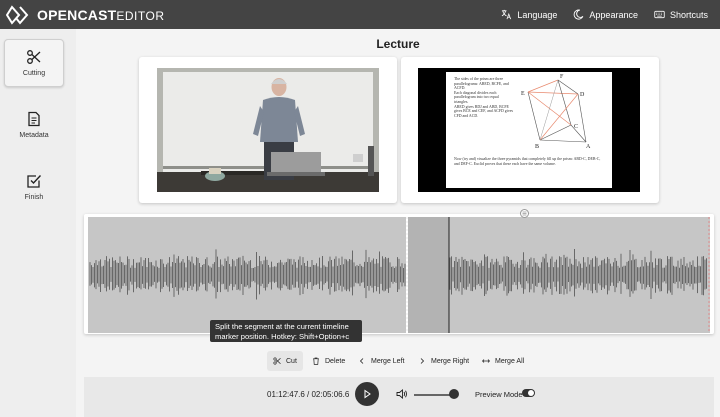  I want to click on slides-video-frame: F E D C B A, so click(529, 130).